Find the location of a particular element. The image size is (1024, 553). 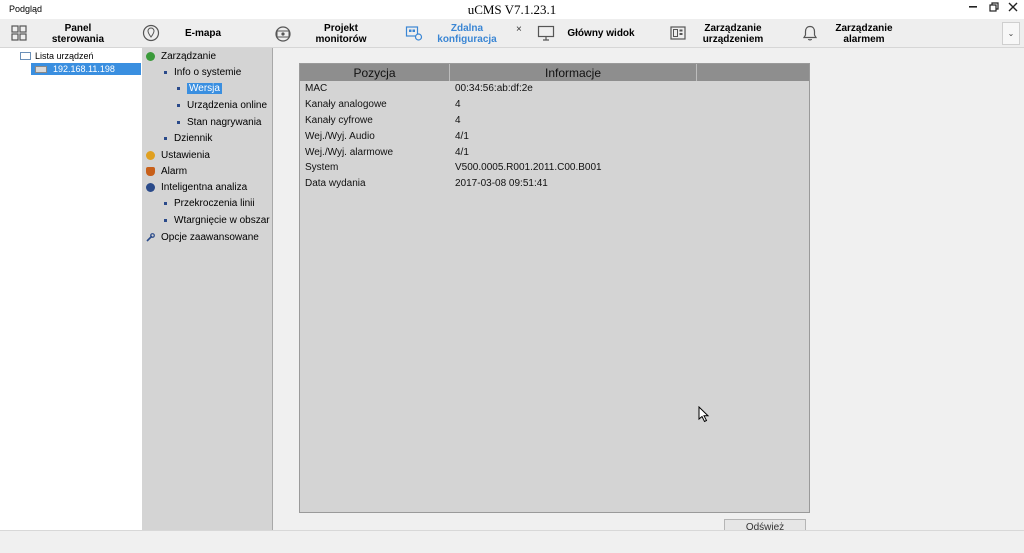

alarm-bell-icon is located at coordinates (150, 171).